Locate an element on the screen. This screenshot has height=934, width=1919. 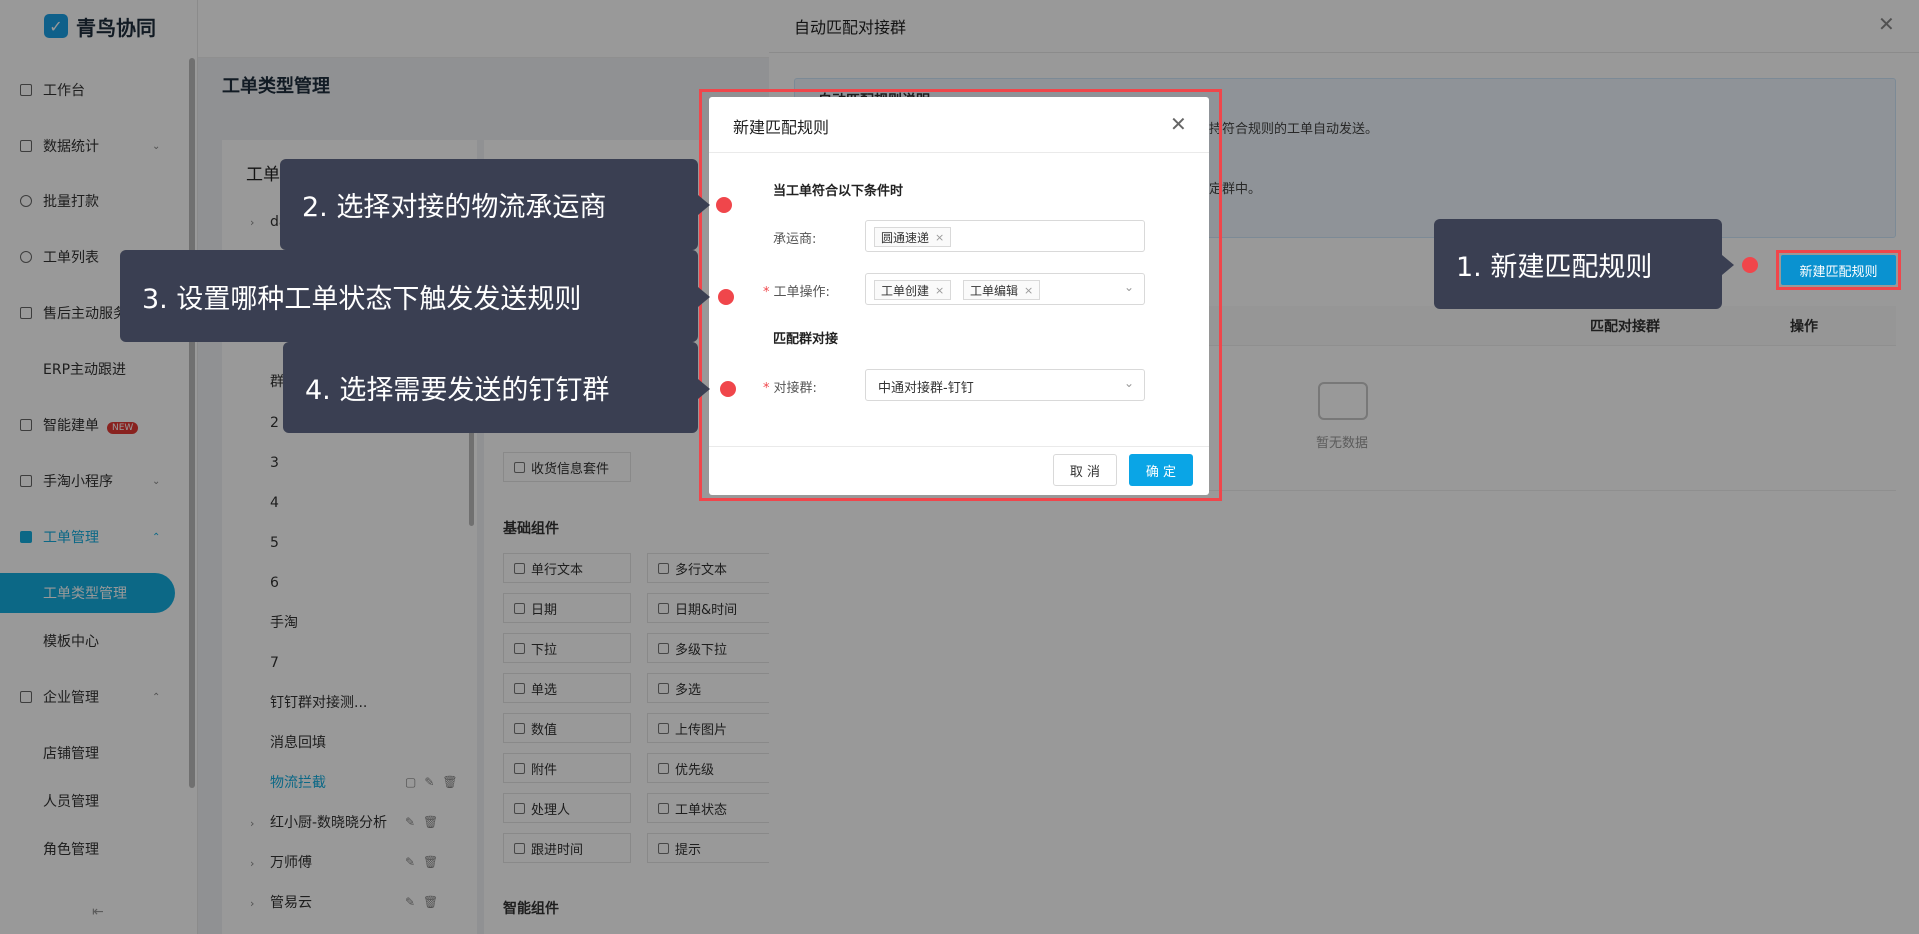
group-select: 中通对接群-钉钉 ⌄ is located at coordinates (1005, 385).